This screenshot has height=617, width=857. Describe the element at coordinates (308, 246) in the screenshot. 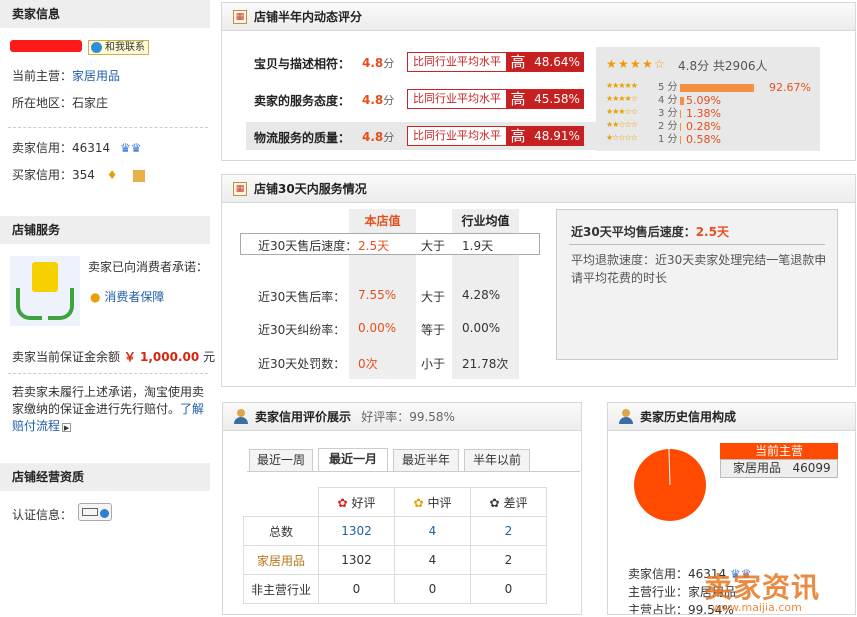

I see `service-row-label: 近30天售后速度：` at that location.